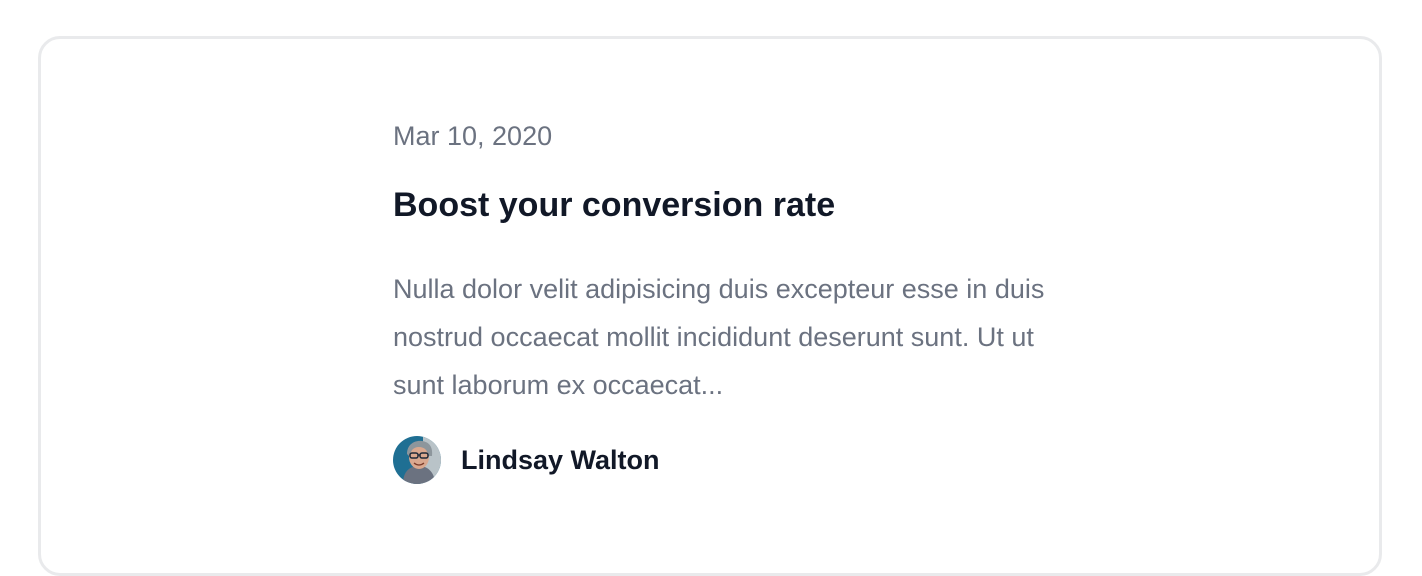 This screenshot has width=1422, height=576. Describe the element at coordinates (473, 136) in the screenshot. I see `post-date: Mar 10, 2020` at that location.